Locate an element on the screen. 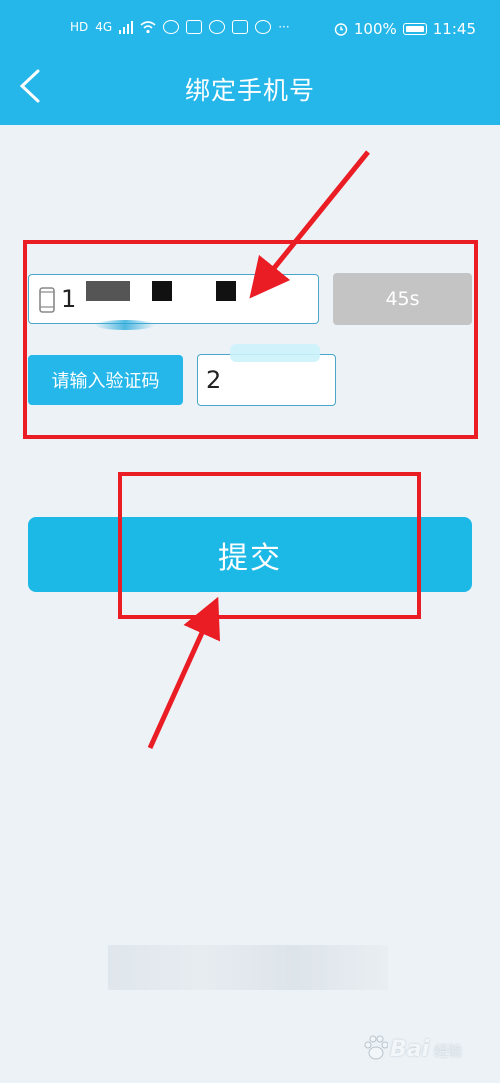 This screenshot has width=500, height=1083. more-notifications-icon: ··· is located at coordinates (284, 27).